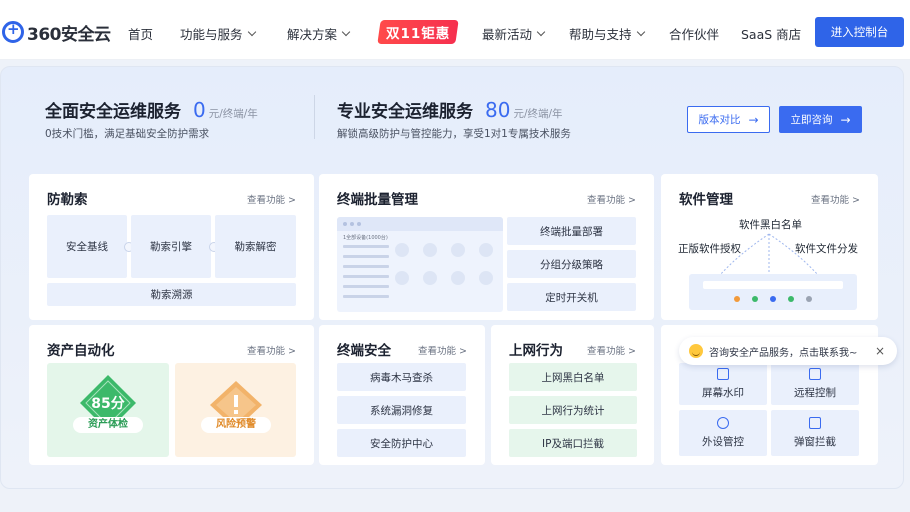 The width and height of the screenshot is (910, 512). Describe the element at coordinates (571, 231) in the screenshot. I see `tile-batch-deploy: 终端批量部署` at that location.